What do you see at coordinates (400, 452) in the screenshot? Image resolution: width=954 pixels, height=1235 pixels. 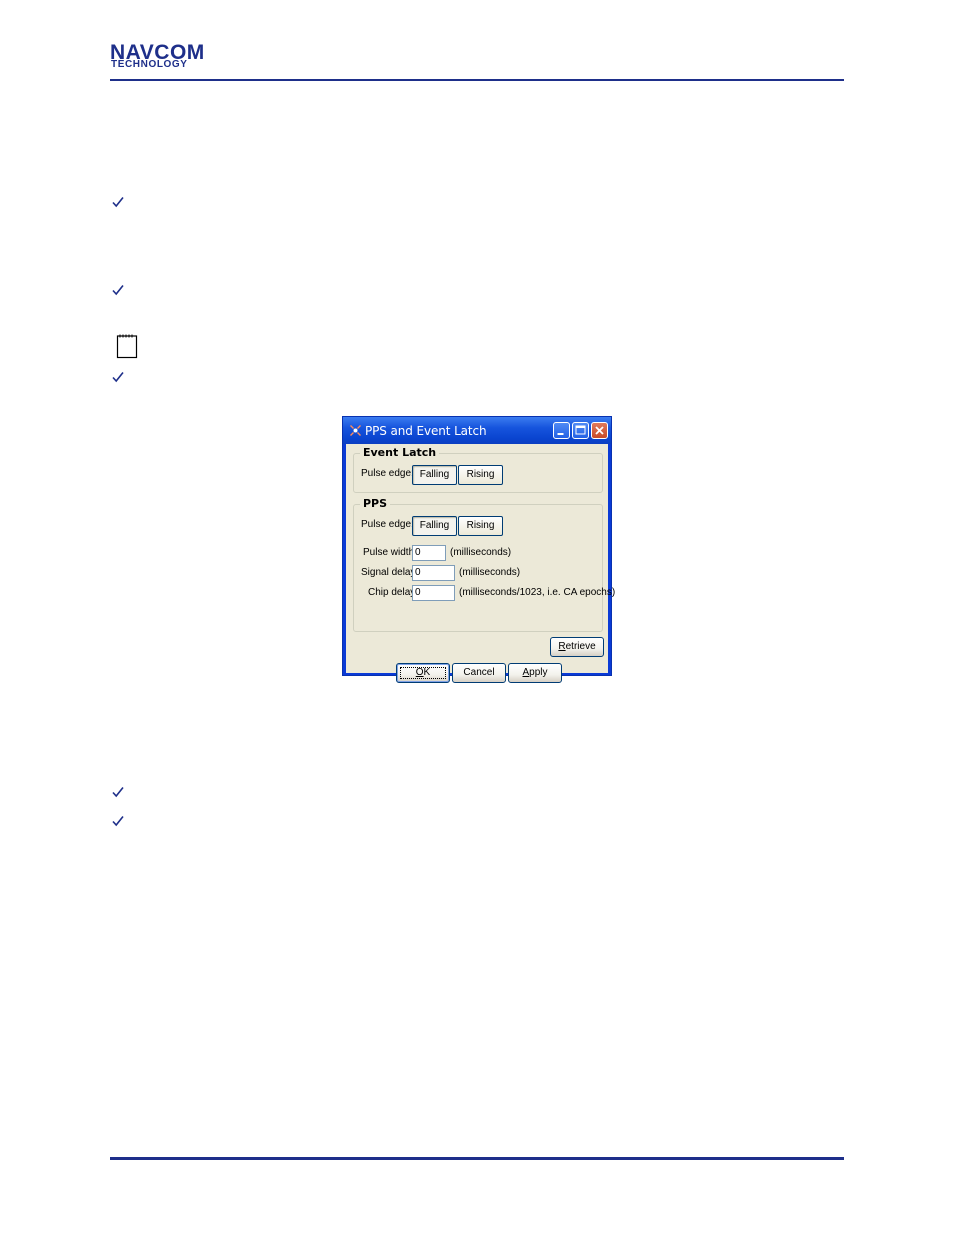 I see `event-latch-title: Event Latch` at bounding box center [400, 452].